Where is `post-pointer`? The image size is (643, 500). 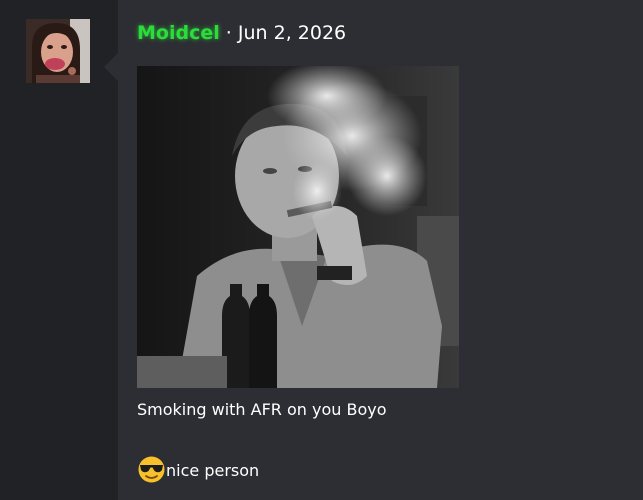 post-pointer is located at coordinates (111, 67).